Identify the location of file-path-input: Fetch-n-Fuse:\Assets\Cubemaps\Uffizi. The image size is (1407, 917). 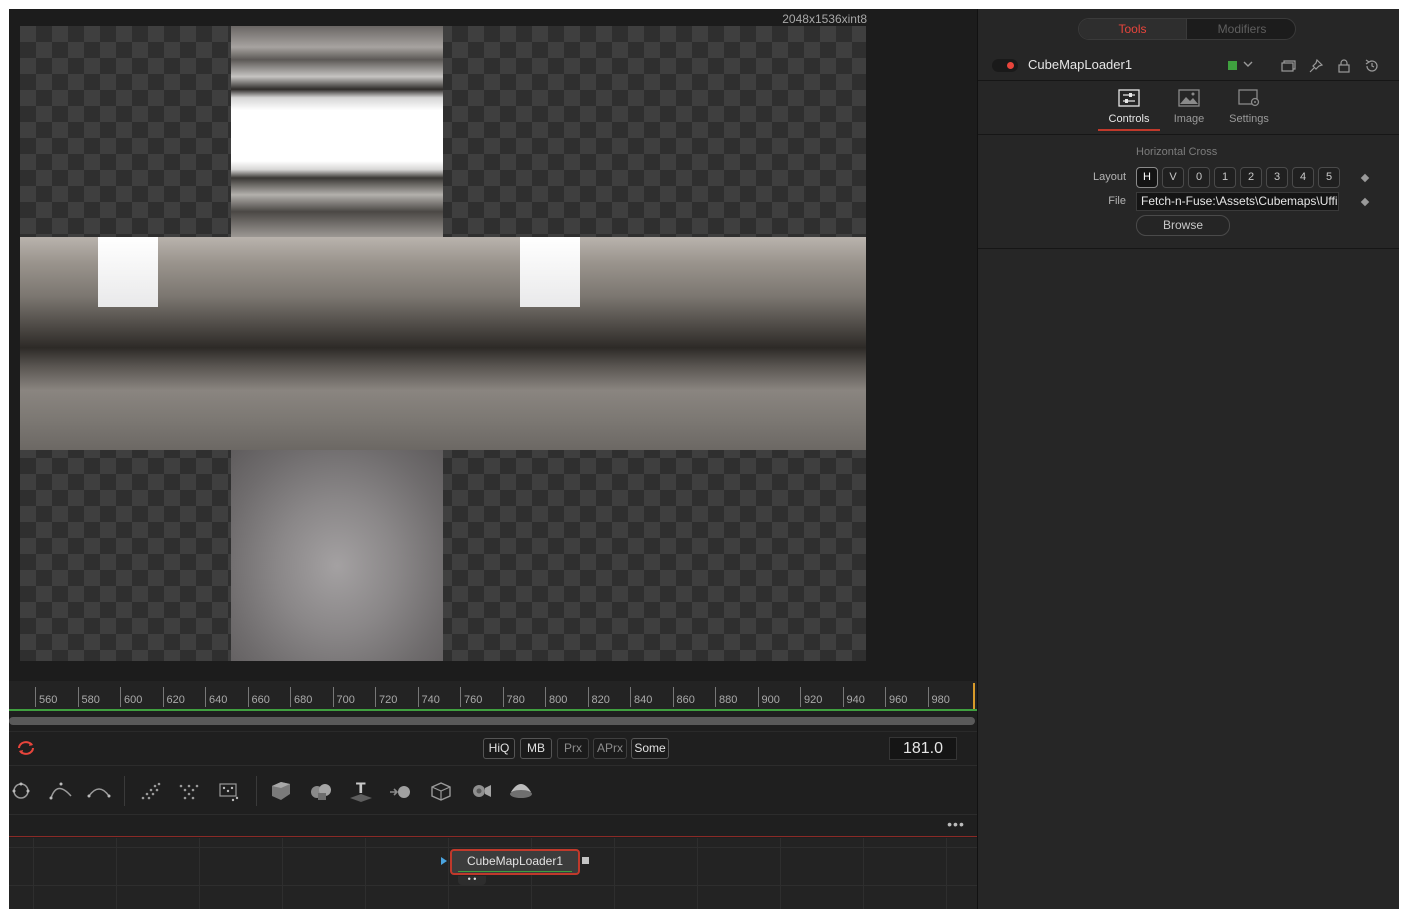
(1237, 201).